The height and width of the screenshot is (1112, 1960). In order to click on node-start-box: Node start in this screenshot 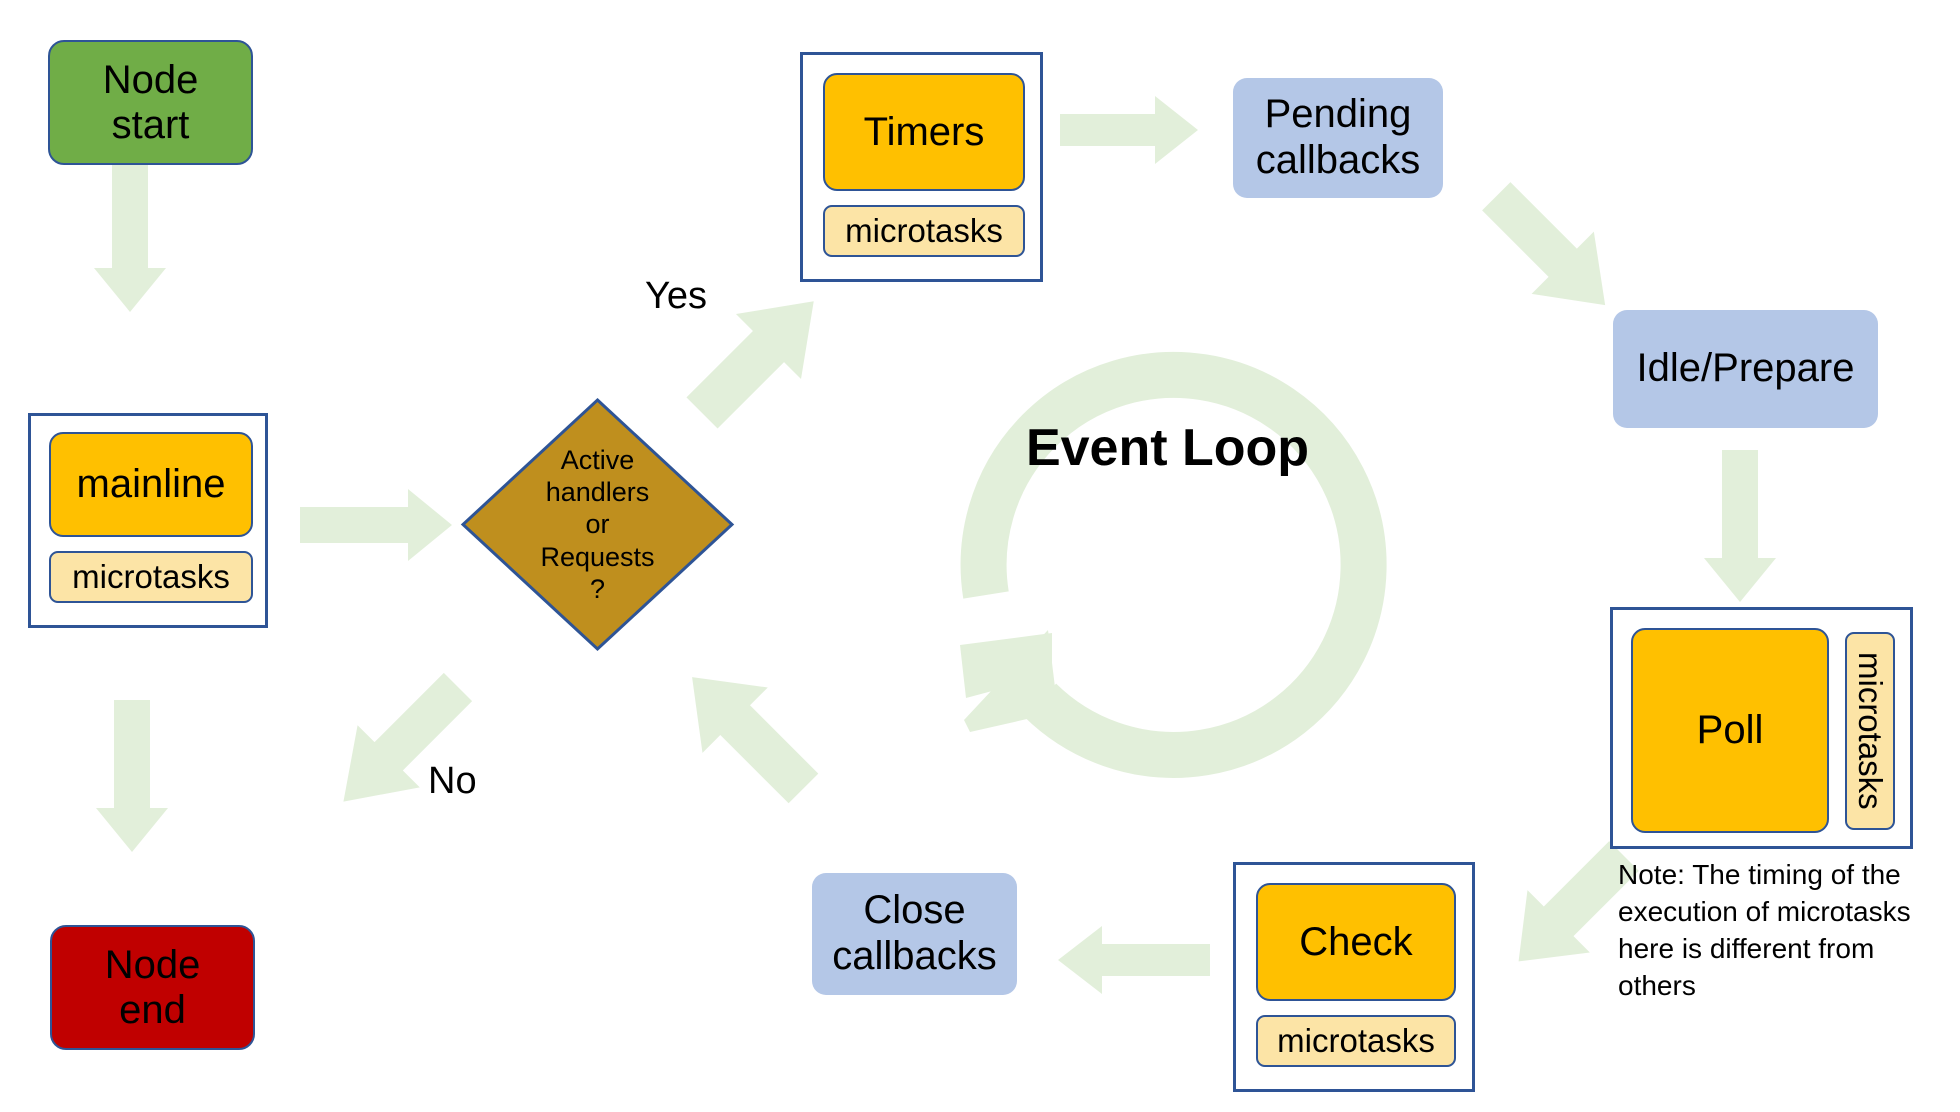, I will do `click(150, 102)`.